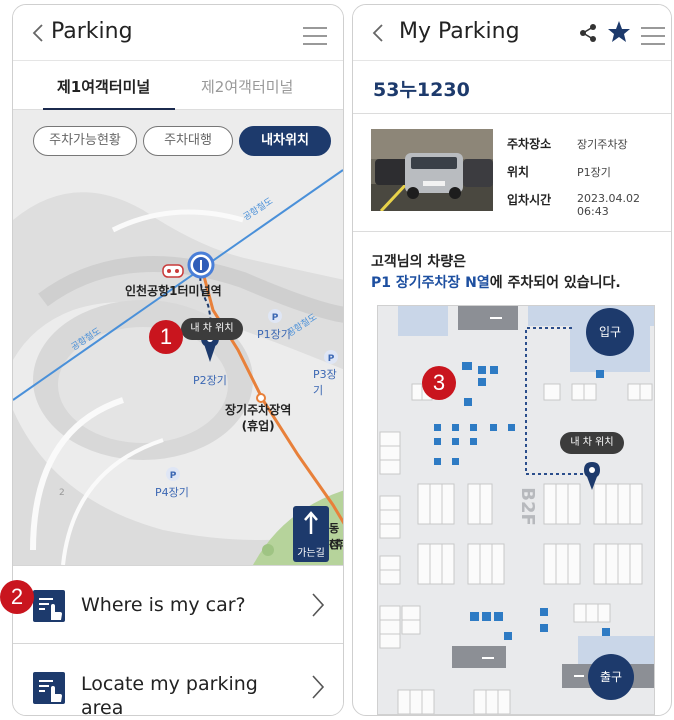 Image resolution: width=674 pixels, height=720 pixels. I want to click on lot-label-p2: P2장기, so click(210, 380).